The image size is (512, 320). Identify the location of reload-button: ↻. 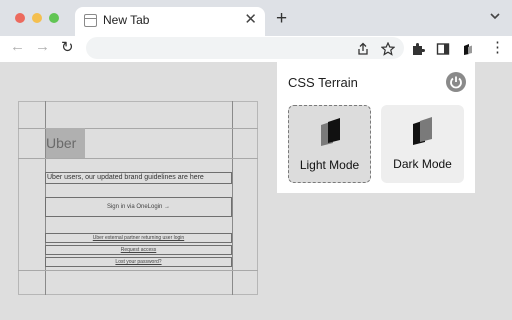
(67, 47).